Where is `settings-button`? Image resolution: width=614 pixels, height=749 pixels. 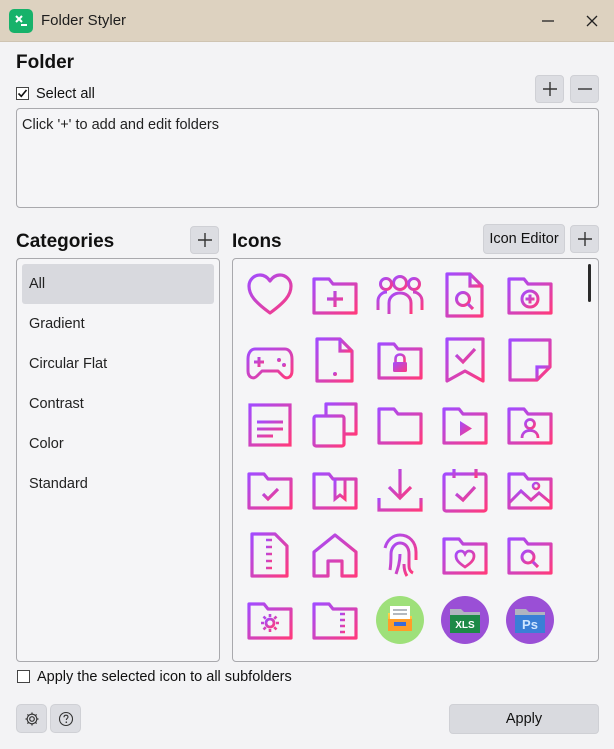 settings-button is located at coordinates (31, 718).